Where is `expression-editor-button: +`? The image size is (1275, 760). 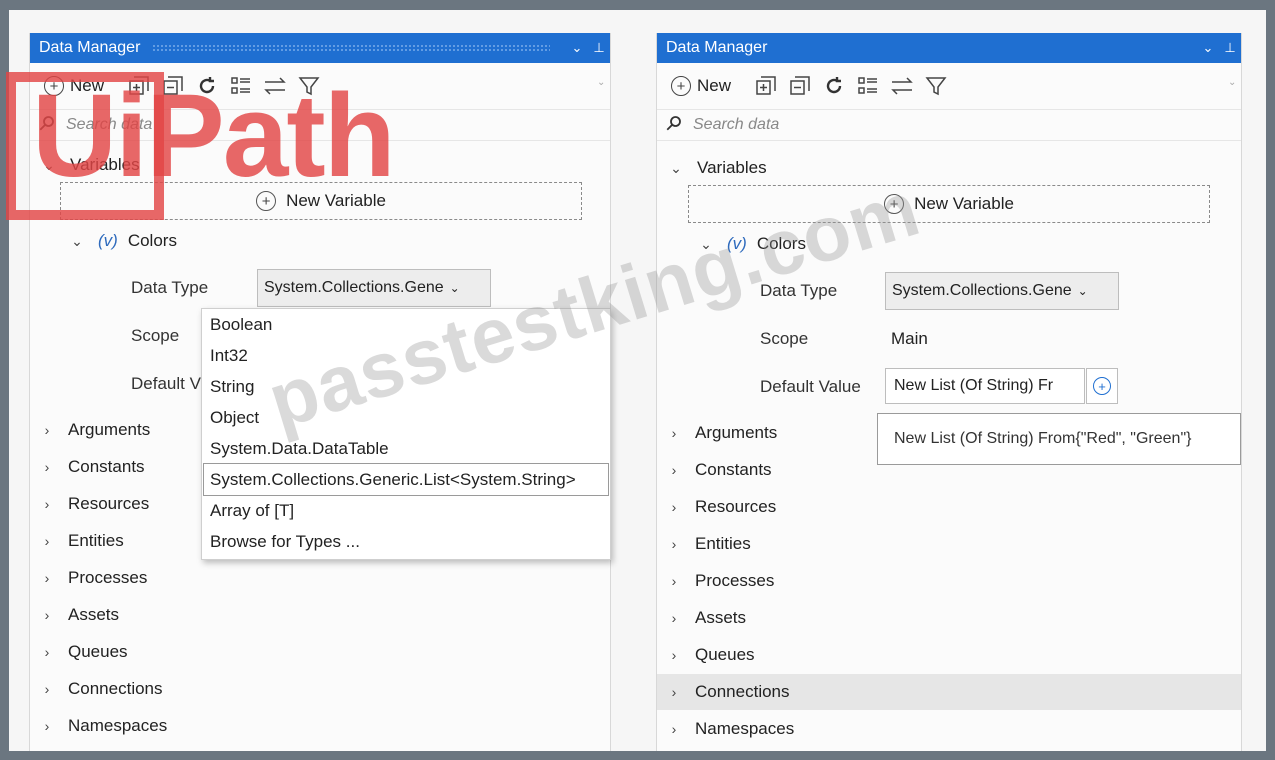 expression-editor-button: + is located at coordinates (1102, 386).